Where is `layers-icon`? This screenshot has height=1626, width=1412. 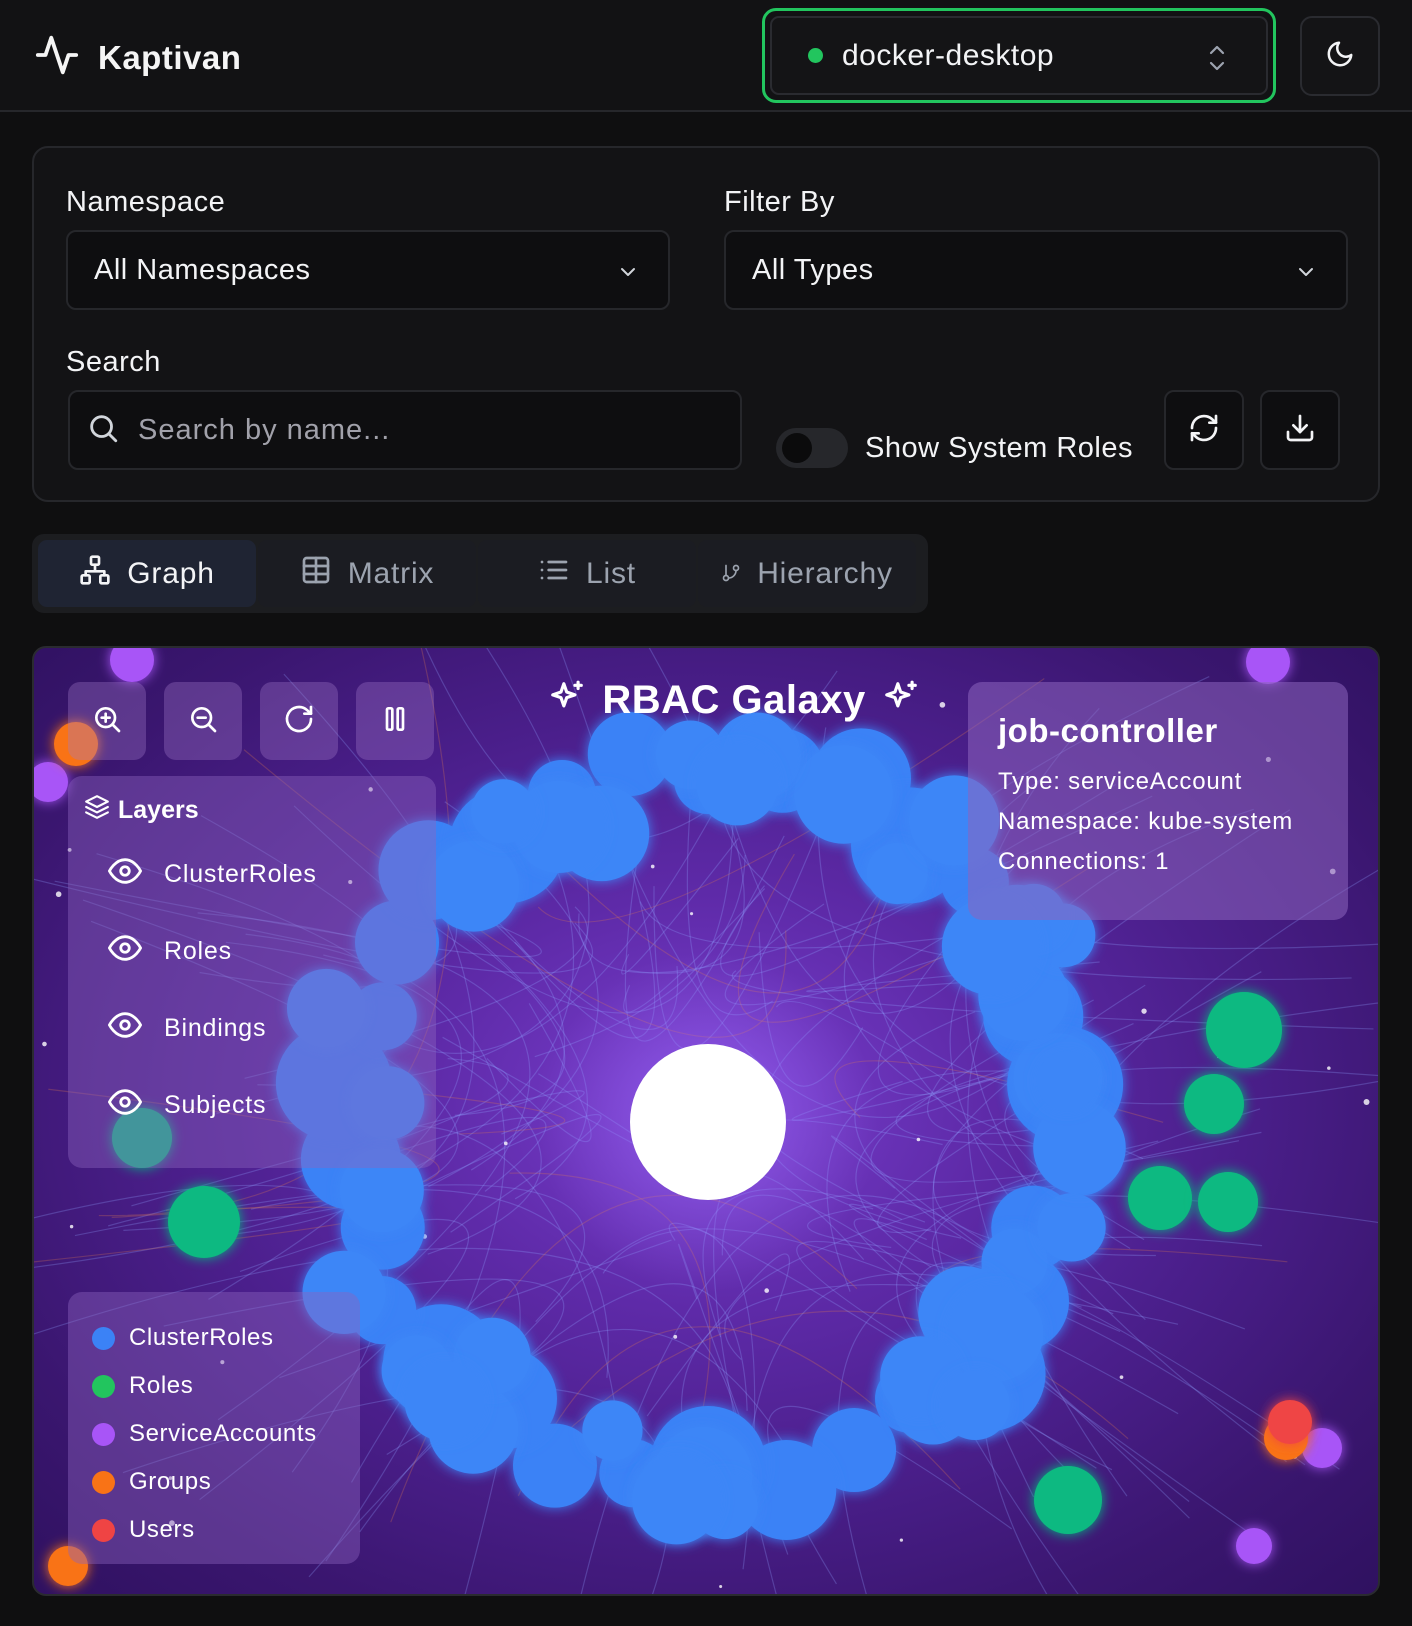
layers-icon is located at coordinates (97, 810).